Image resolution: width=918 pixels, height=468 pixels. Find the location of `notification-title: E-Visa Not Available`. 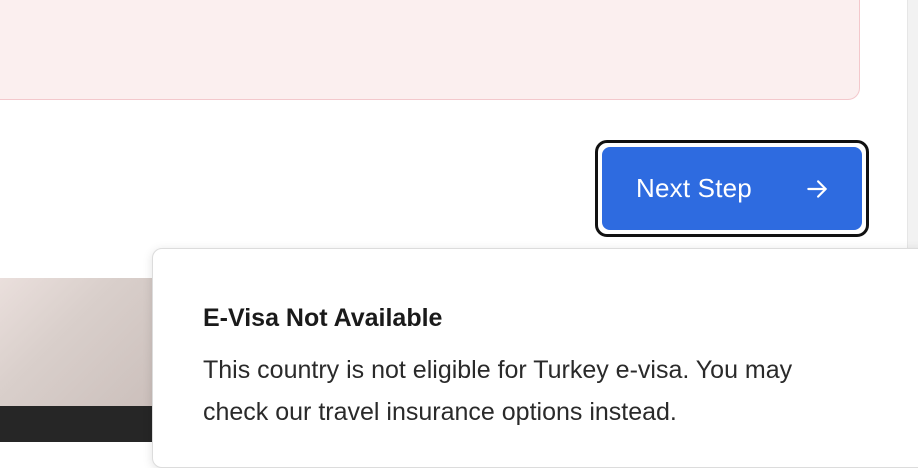

notification-title: E-Visa Not Available is located at coordinates (323, 318).